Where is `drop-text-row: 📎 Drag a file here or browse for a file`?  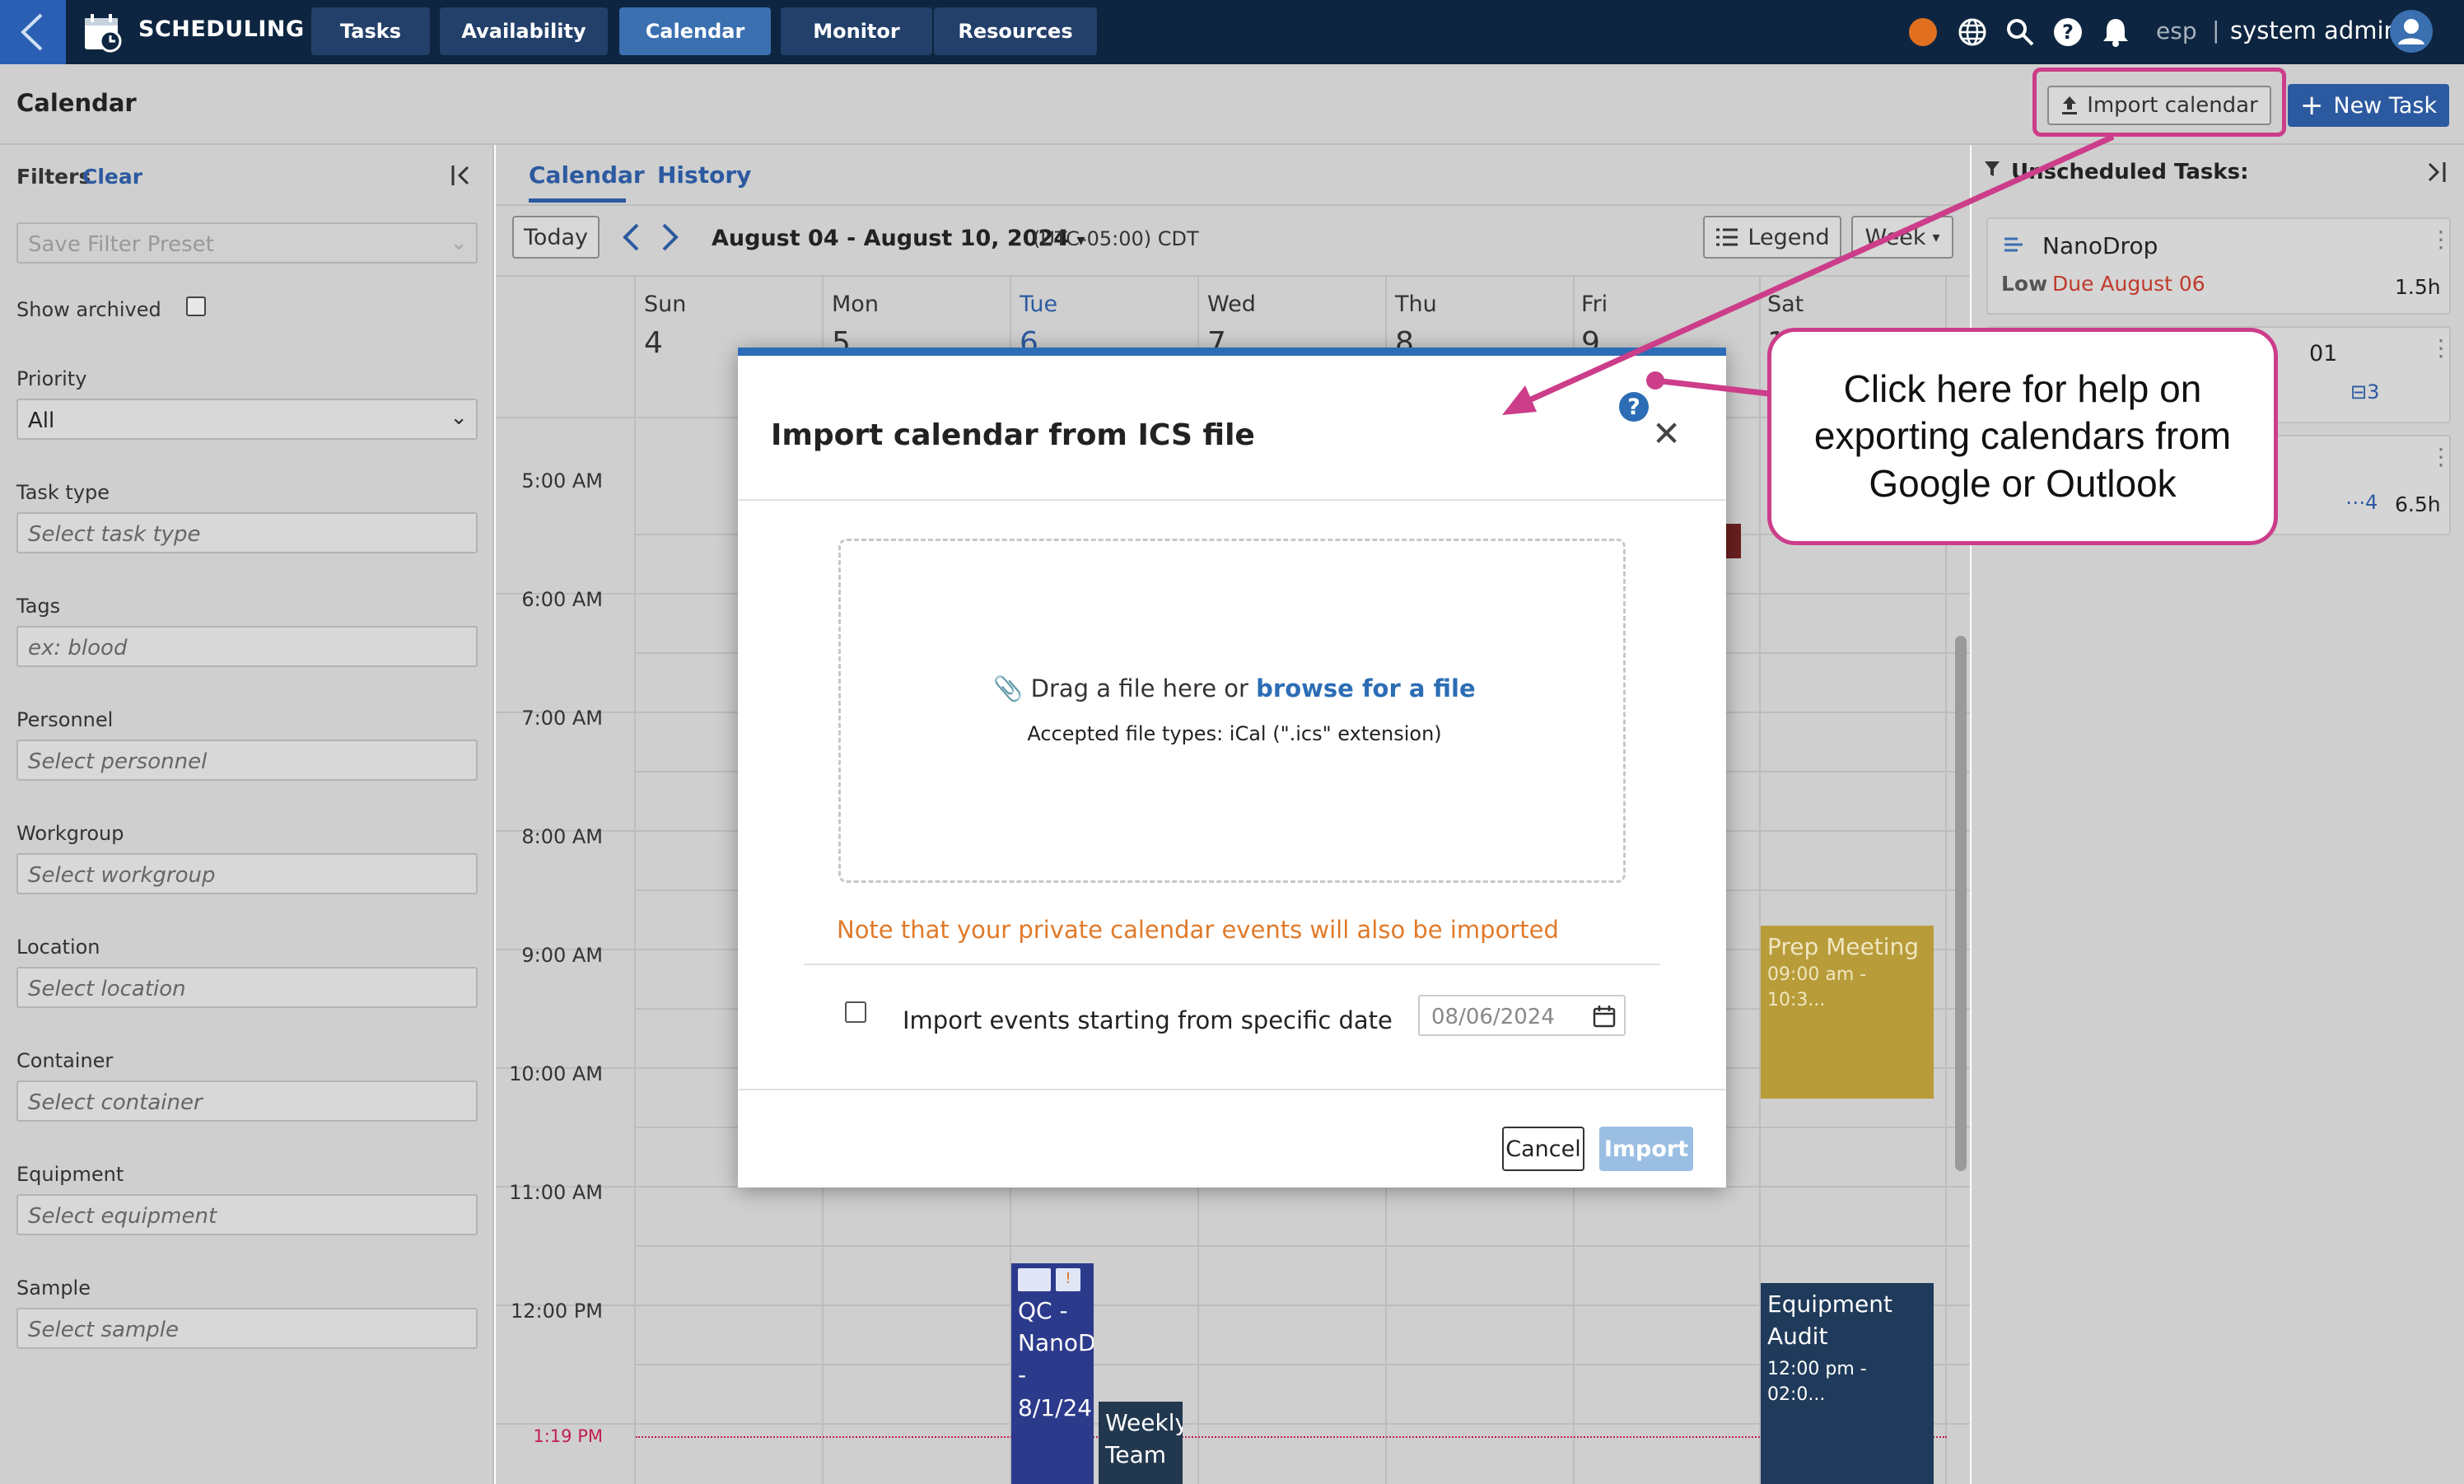
drop-text-row: 📎 Drag a file here or browse for a file is located at coordinates (1234, 688).